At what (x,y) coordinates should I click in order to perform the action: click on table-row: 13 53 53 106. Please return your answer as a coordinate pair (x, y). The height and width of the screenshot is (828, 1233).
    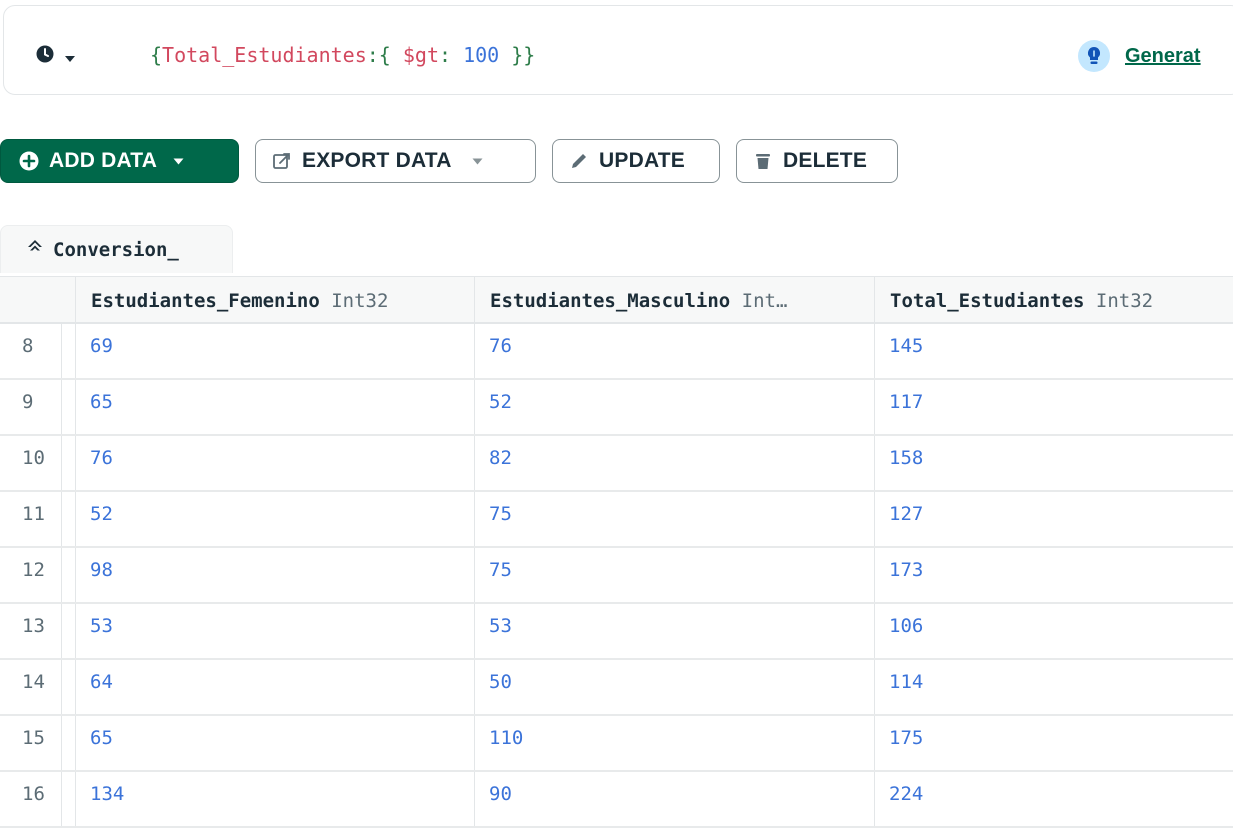
    Looking at the image, I should click on (616, 632).